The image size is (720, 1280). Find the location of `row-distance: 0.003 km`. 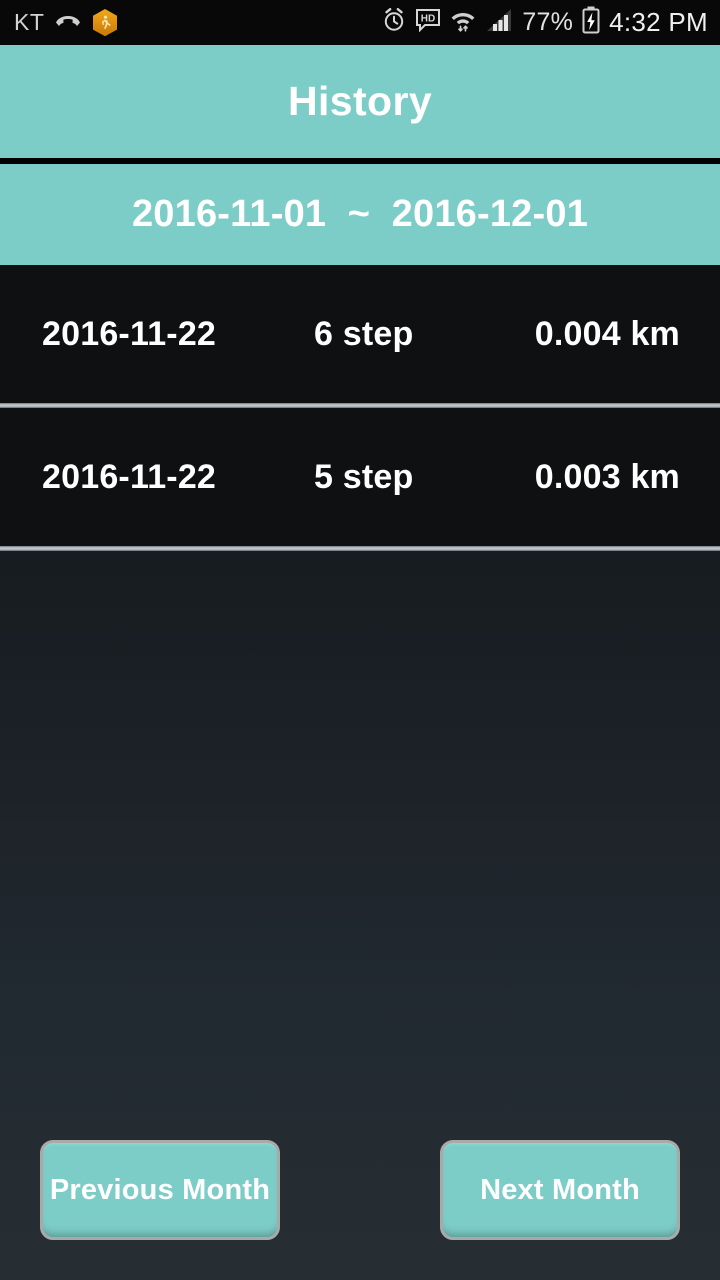

row-distance: 0.003 km is located at coordinates (607, 476).